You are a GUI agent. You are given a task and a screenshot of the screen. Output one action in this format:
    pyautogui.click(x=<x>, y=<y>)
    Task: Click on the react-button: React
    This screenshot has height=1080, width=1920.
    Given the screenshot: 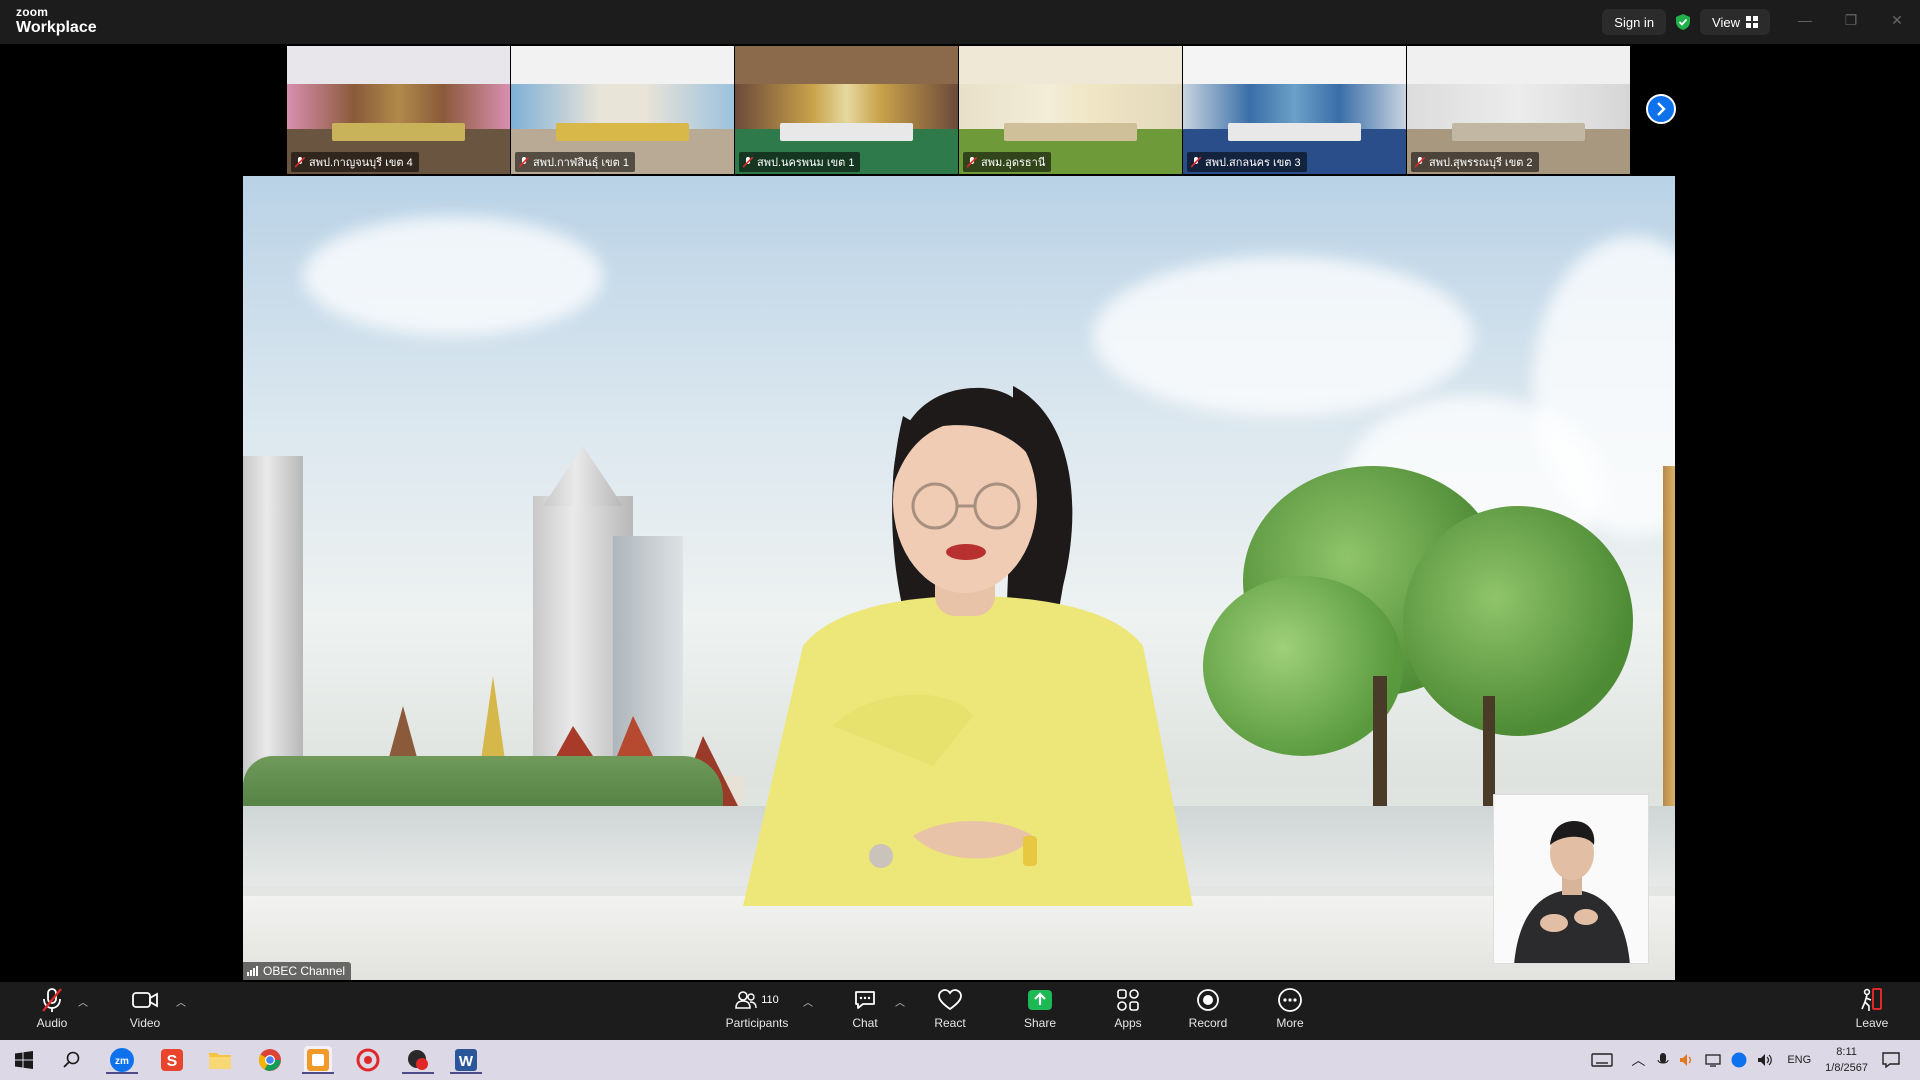 What is the action you would take?
    pyautogui.click(x=950, y=1011)
    